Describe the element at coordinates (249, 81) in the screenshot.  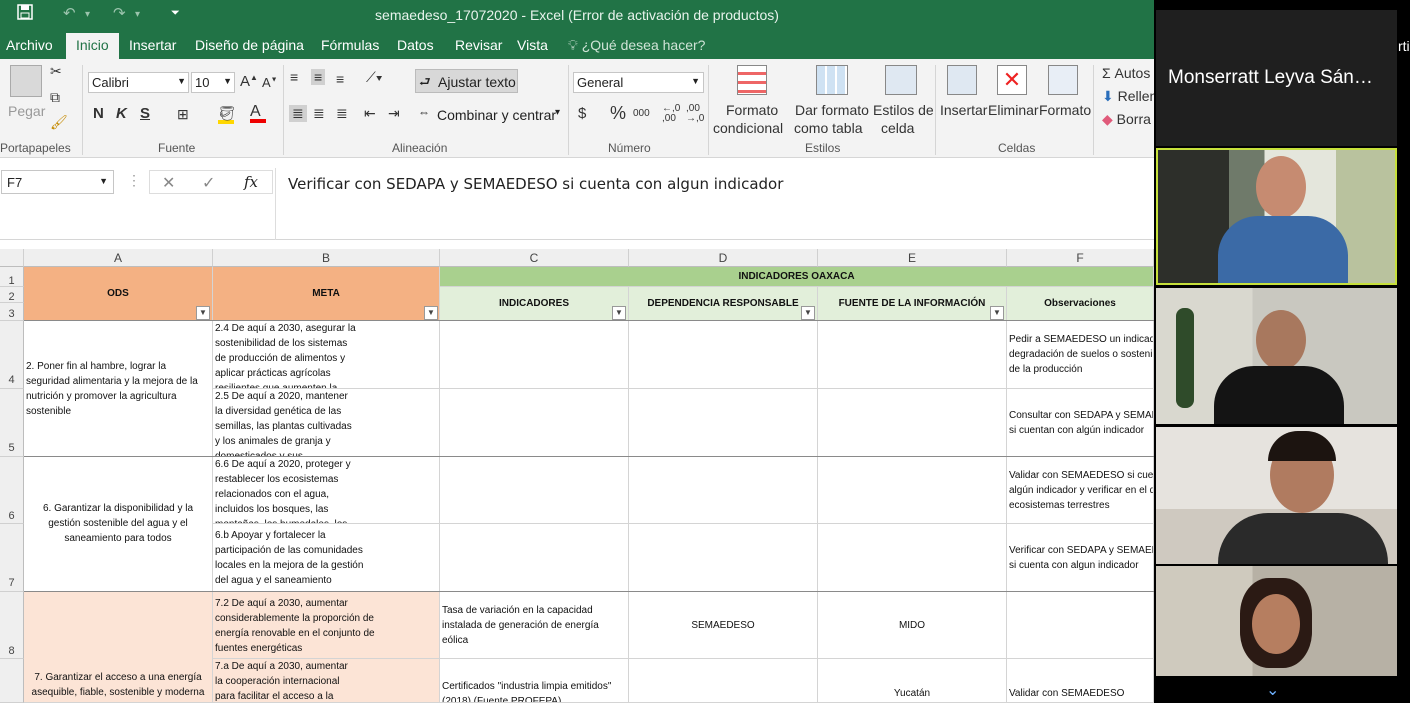
I see `grow-font-icon: A▲` at that location.